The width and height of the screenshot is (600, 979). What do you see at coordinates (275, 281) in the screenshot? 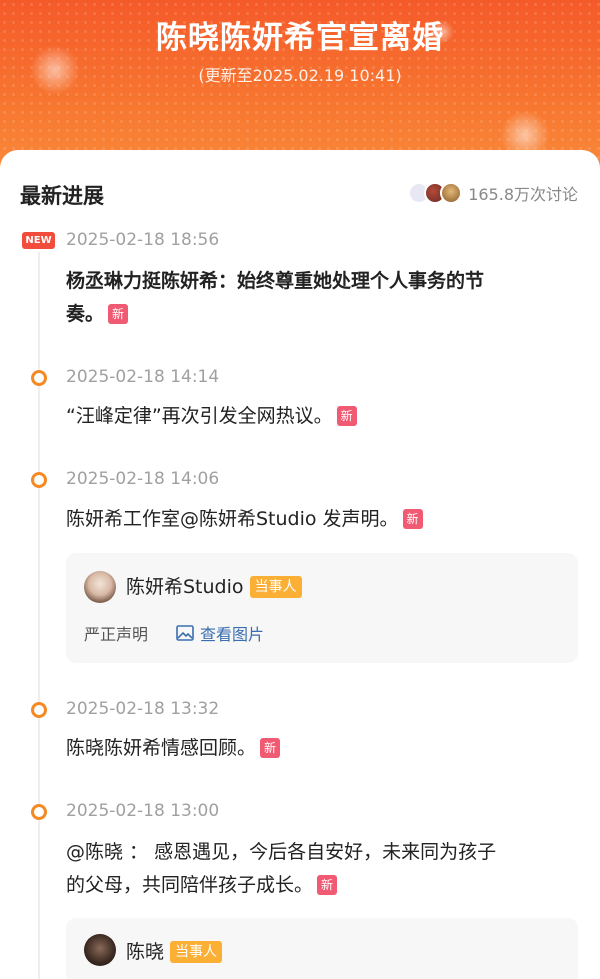
I see `timeline-text-line: 杨丞琳力挺陈妍希：始终尊重她处理个人事务的节` at bounding box center [275, 281].